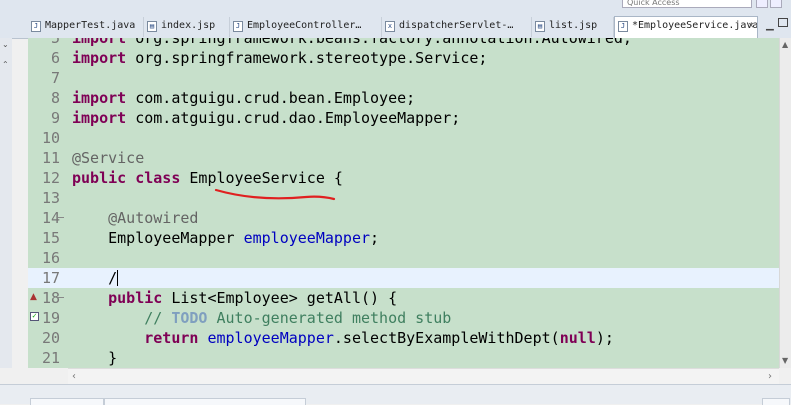 This screenshot has height=405, width=791. I want to click on code-line: 15 EmployeeMapper employeeMapper;, so click(403, 238).